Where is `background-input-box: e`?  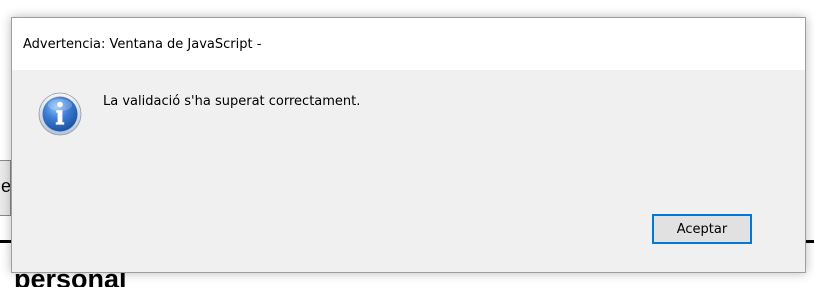
background-input-box: e is located at coordinates (5, 188).